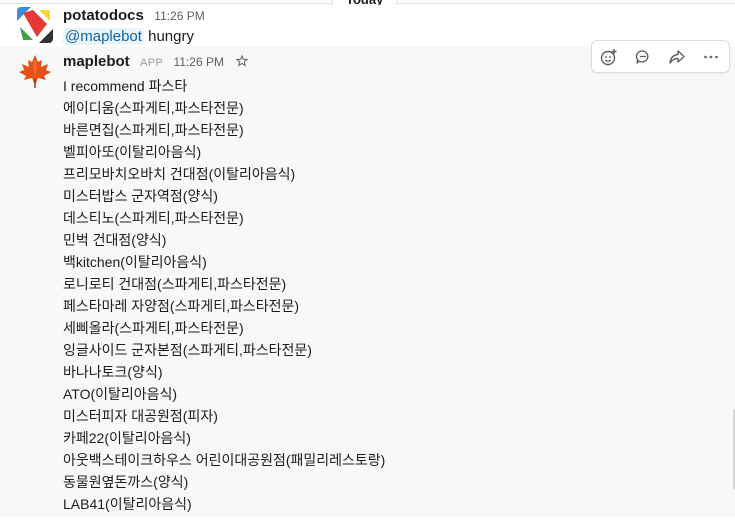 The image size is (735, 529). I want to click on user-mention: @maplebot, so click(103, 36).